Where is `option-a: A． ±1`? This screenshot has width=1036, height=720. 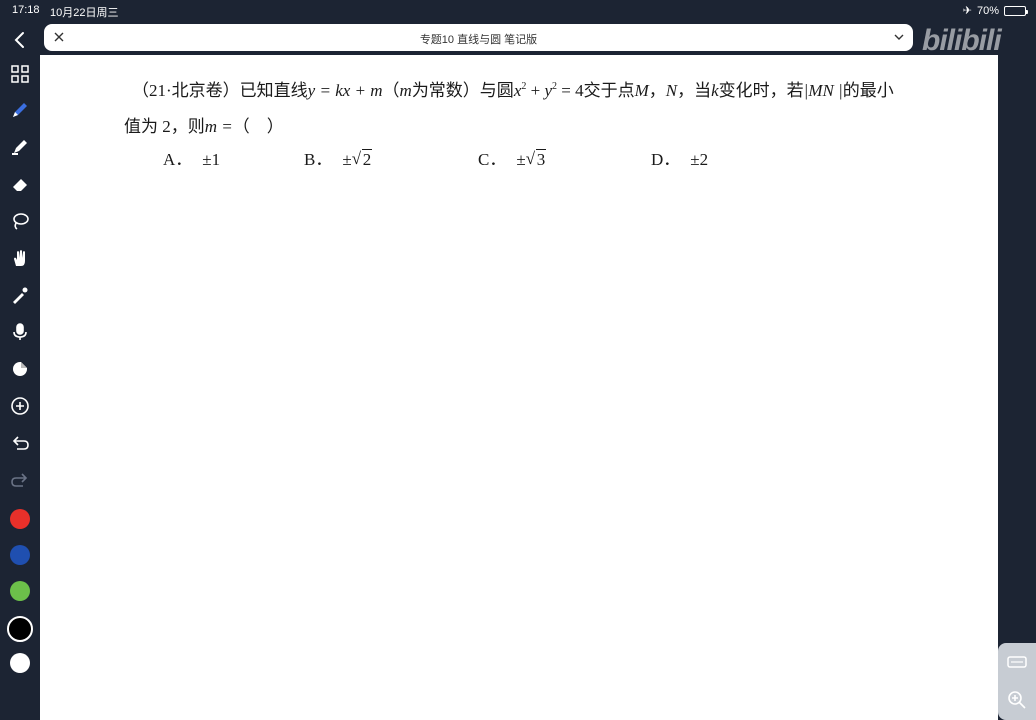 option-a: A． ±1 is located at coordinates (191, 157).